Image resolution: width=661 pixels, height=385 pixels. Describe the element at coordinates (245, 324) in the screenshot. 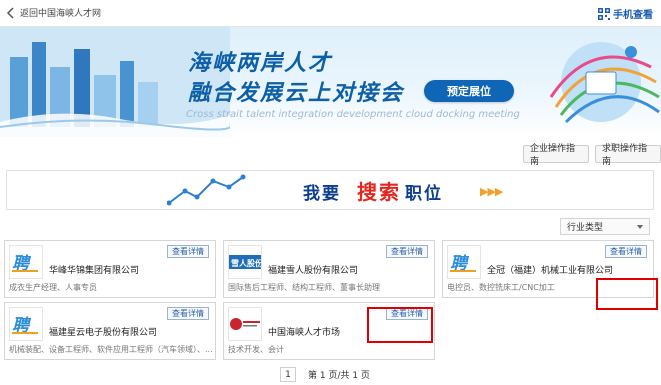

I see `company-logo-talent-market` at that location.